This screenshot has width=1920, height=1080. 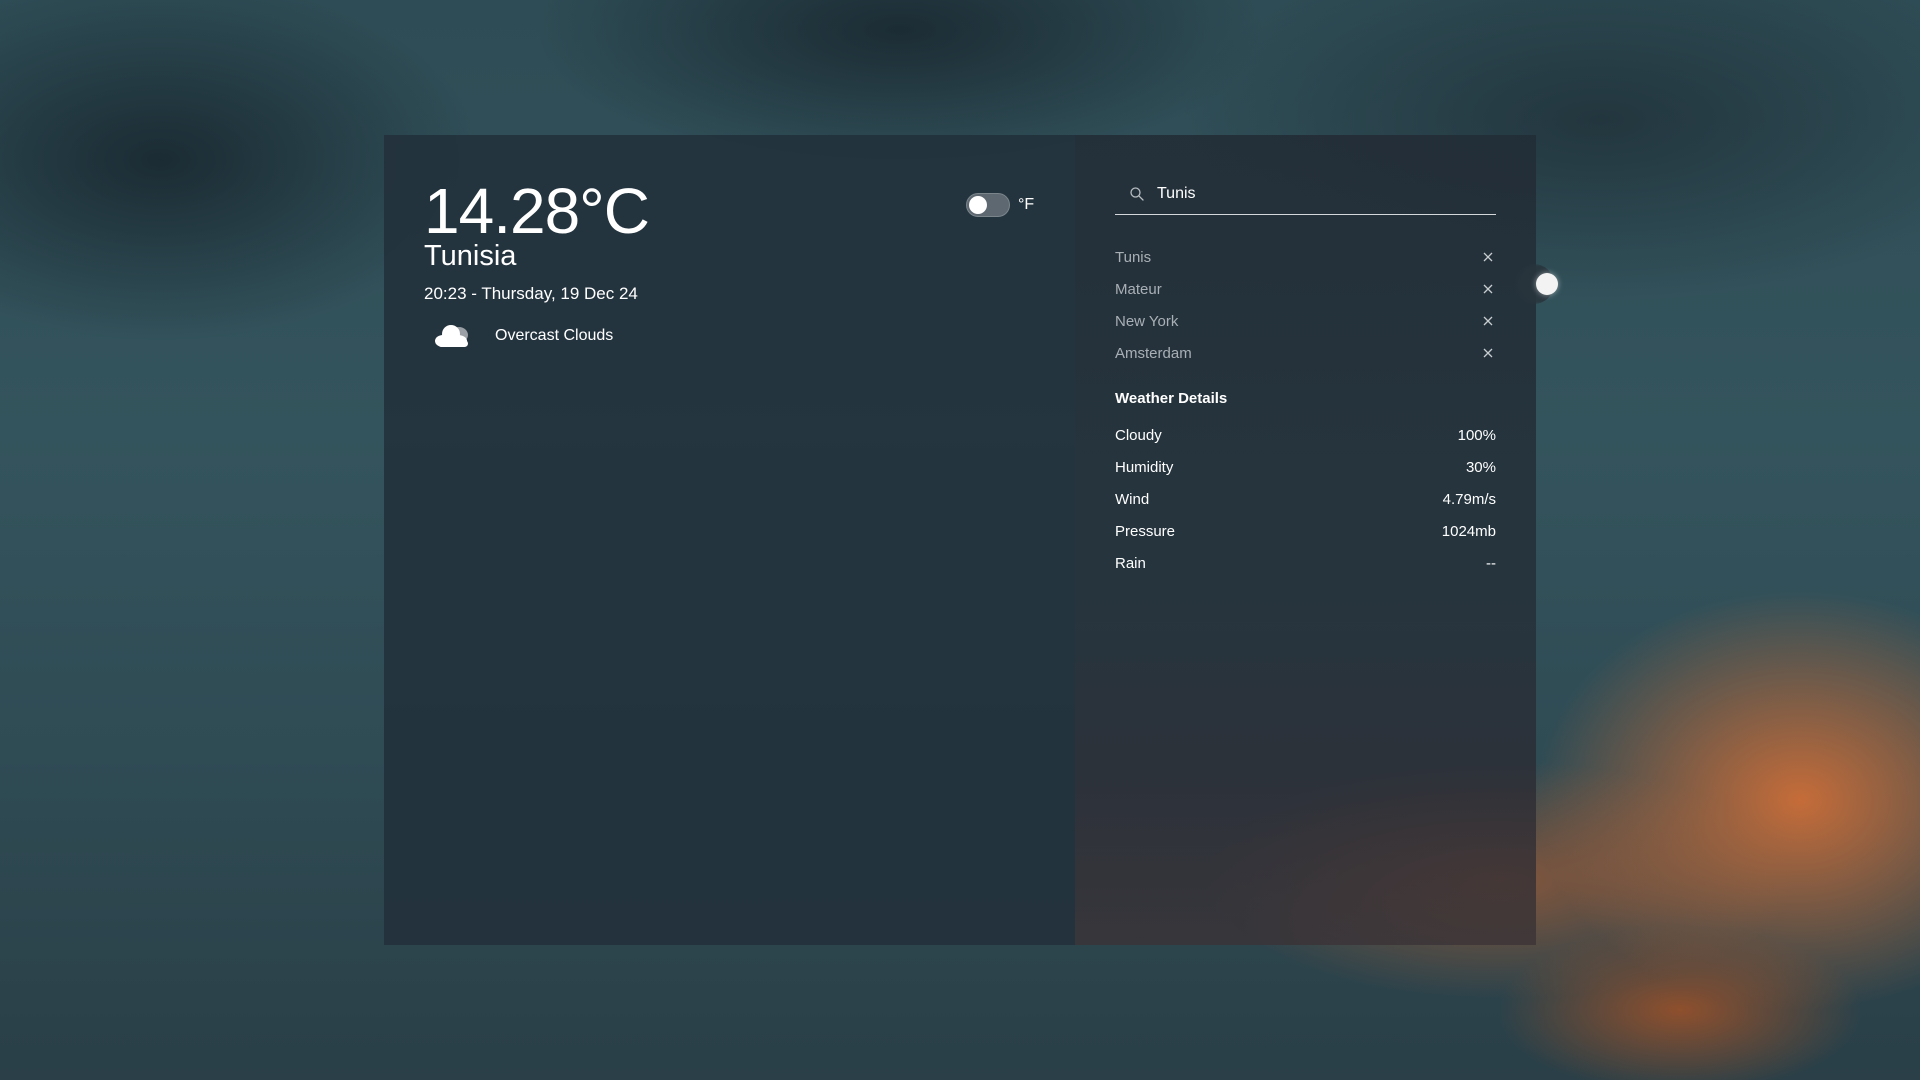 I want to click on cloud-icon, so click(x=453, y=336).